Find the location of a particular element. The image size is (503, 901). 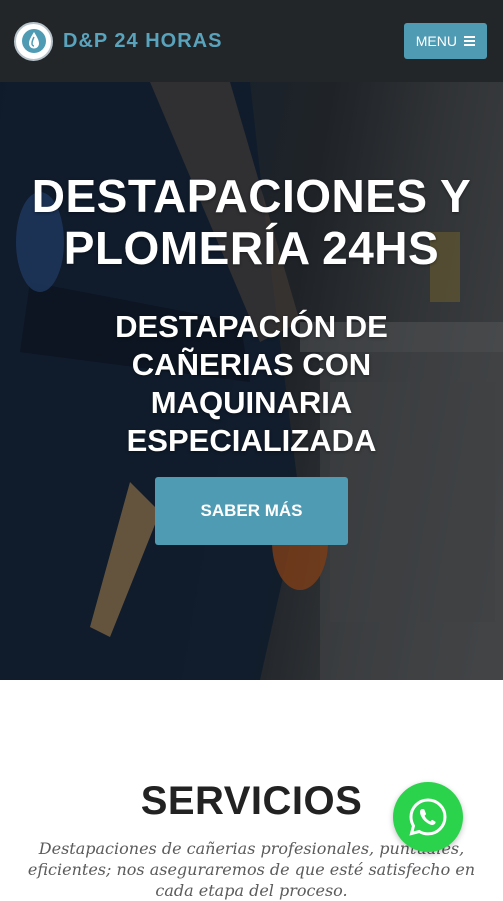

menu-button: MENU is located at coordinates (445, 41).